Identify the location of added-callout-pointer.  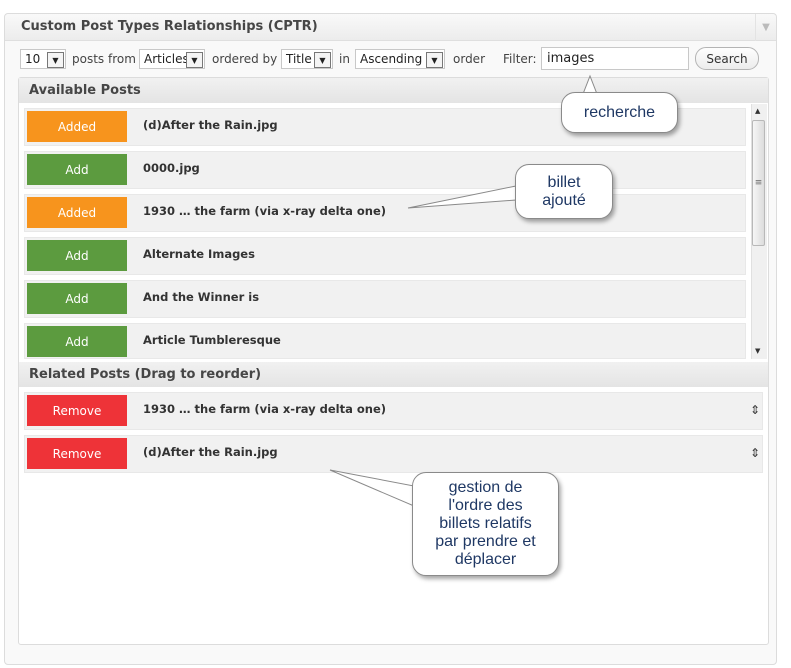
(462, 197).